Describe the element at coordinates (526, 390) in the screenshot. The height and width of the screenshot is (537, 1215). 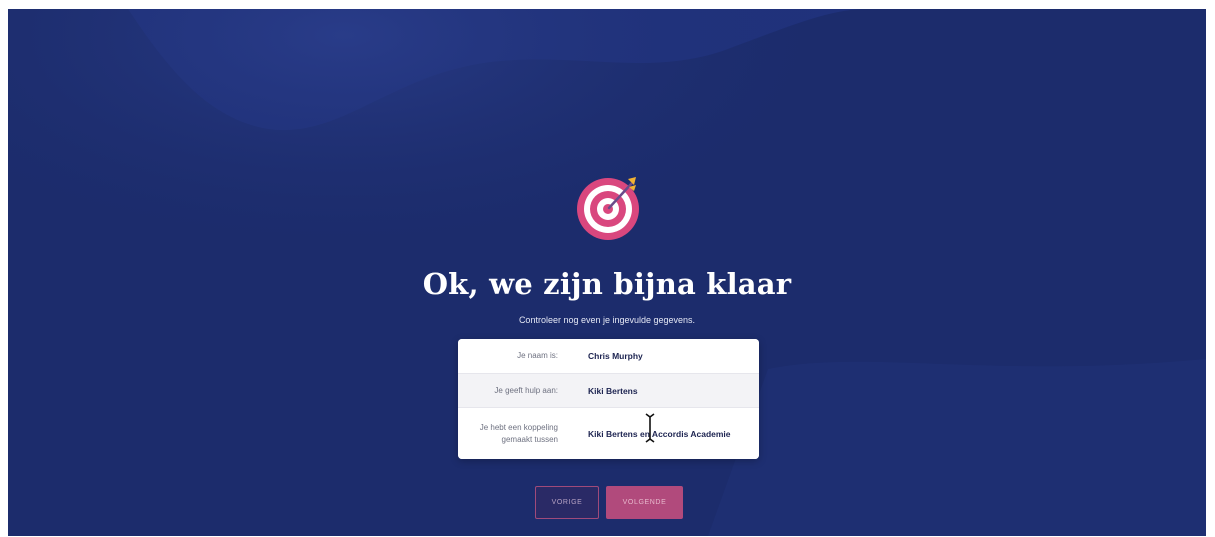
I see `summary-label: Je geeft hulp aan:` at that location.